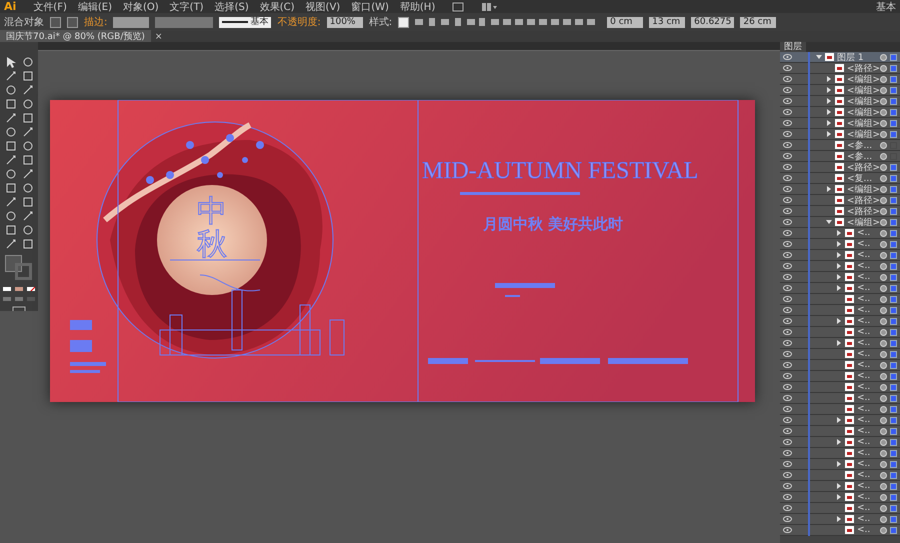  What do you see at coordinates (140, 7) in the screenshot?
I see `menu-item: 对象(O)` at bounding box center [140, 7].